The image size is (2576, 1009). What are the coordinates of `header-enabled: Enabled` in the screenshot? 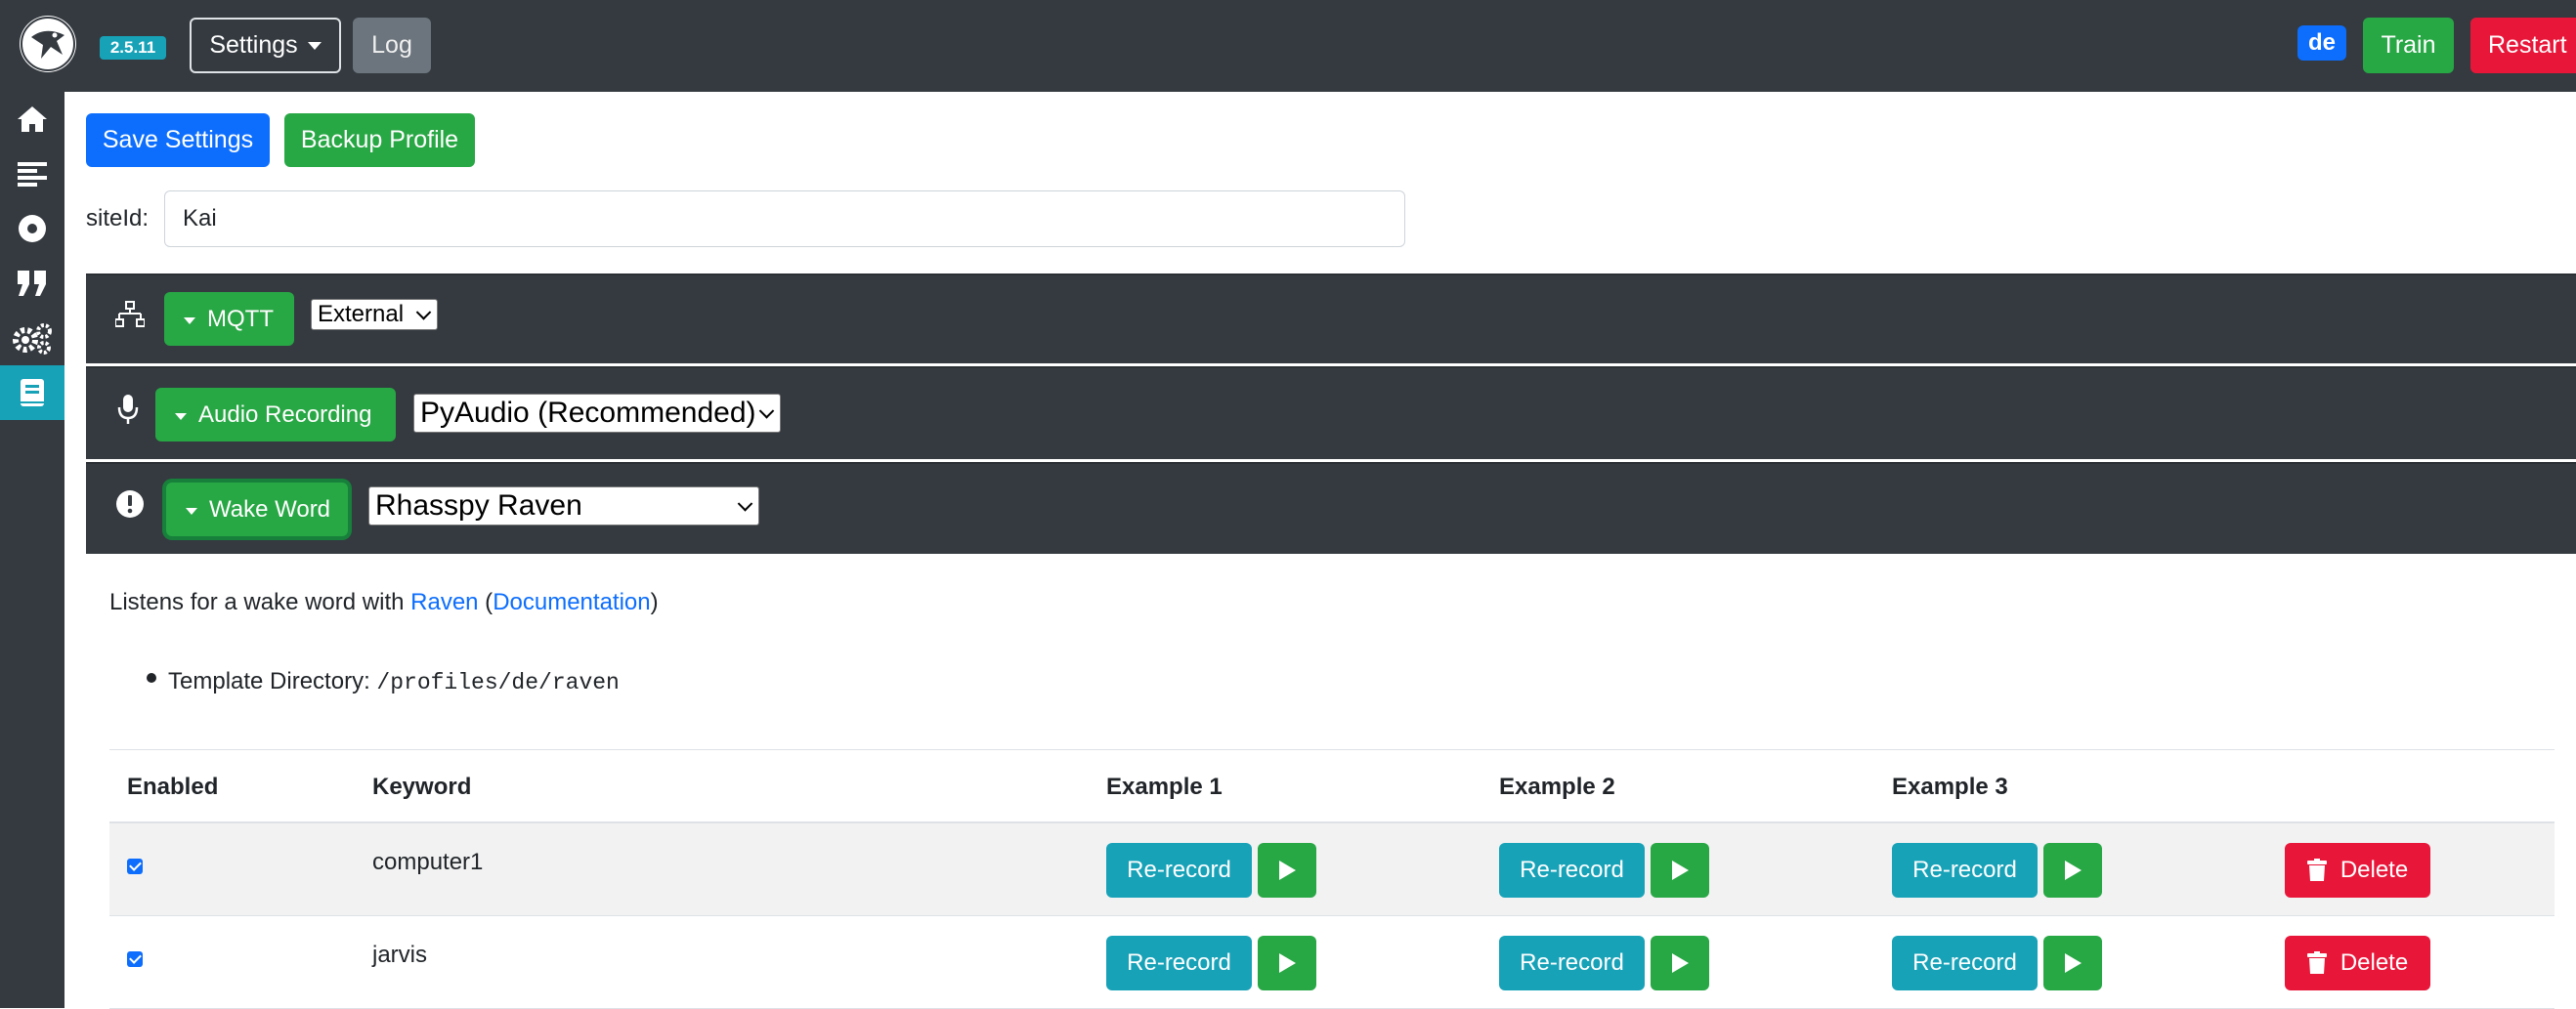 It's located at (173, 787).